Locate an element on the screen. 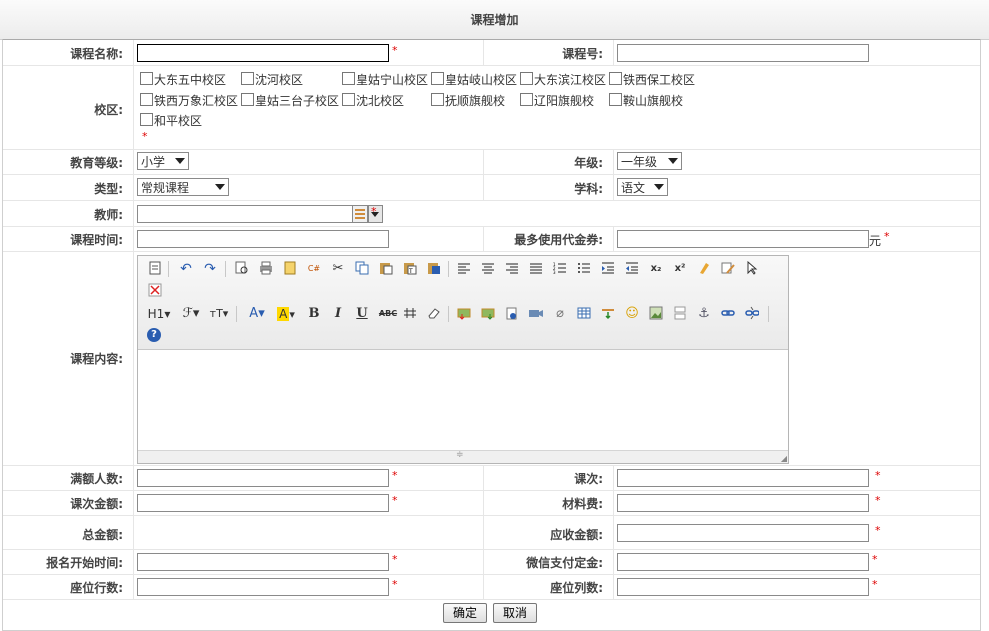  print-icon is located at coordinates (266, 269).